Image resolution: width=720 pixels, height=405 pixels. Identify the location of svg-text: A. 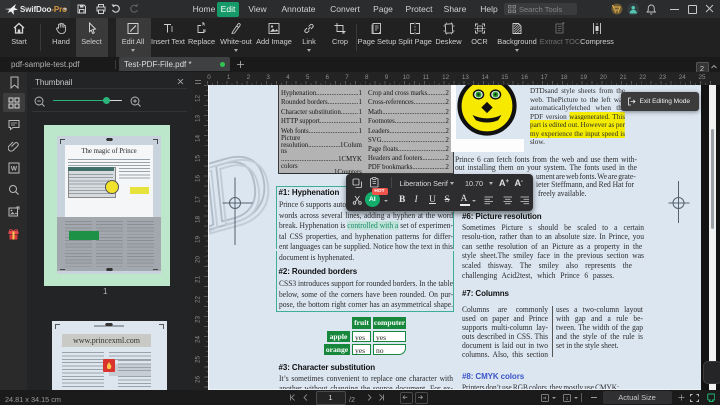
(203, 24).